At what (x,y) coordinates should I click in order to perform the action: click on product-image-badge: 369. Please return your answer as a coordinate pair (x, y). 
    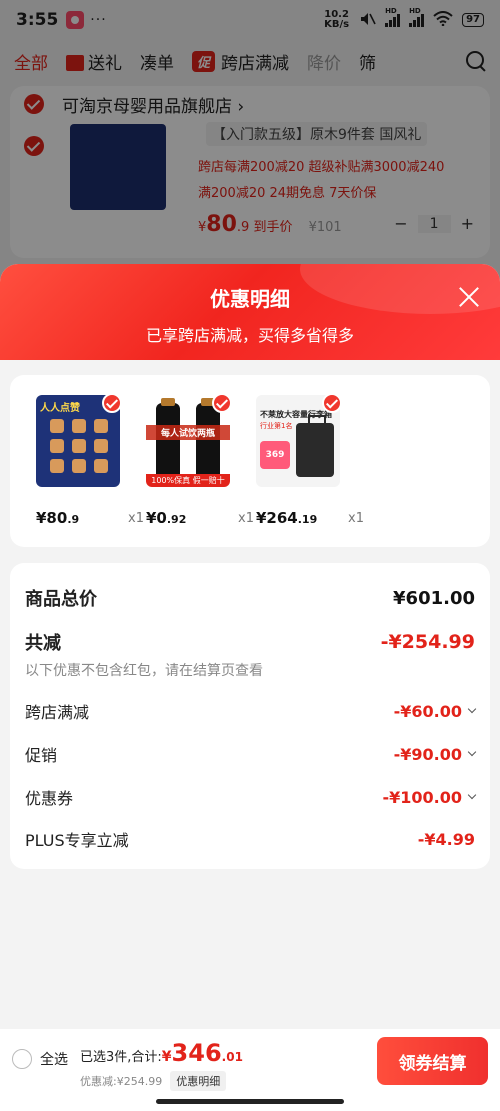
    Looking at the image, I should click on (275, 455).